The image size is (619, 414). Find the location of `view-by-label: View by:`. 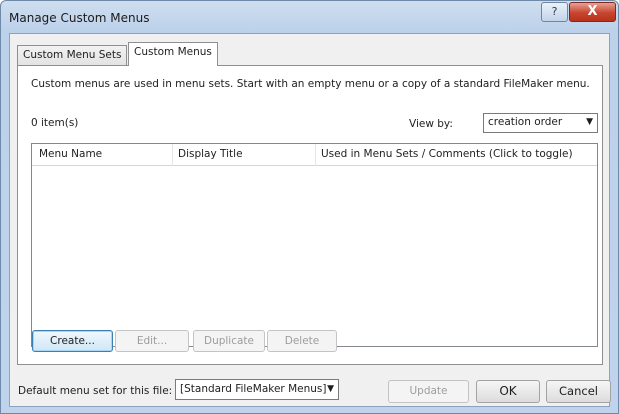

view-by-label: View by: is located at coordinates (431, 124).